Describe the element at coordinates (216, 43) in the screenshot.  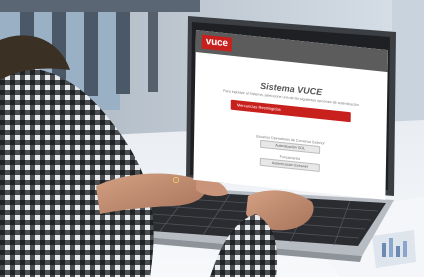
I see `vuce-logo: vuce` at that location.